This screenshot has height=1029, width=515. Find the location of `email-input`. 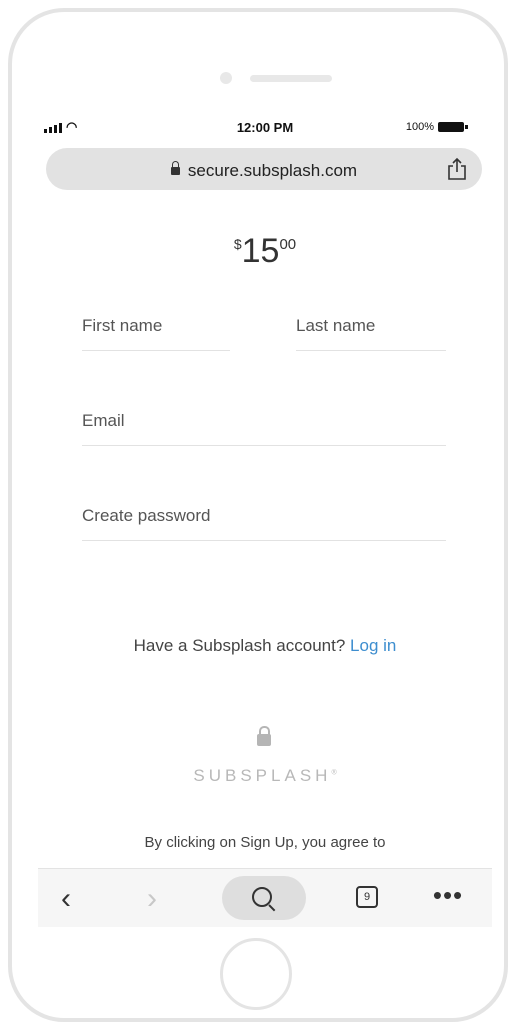

email-input is located at coordinates (264, 428).